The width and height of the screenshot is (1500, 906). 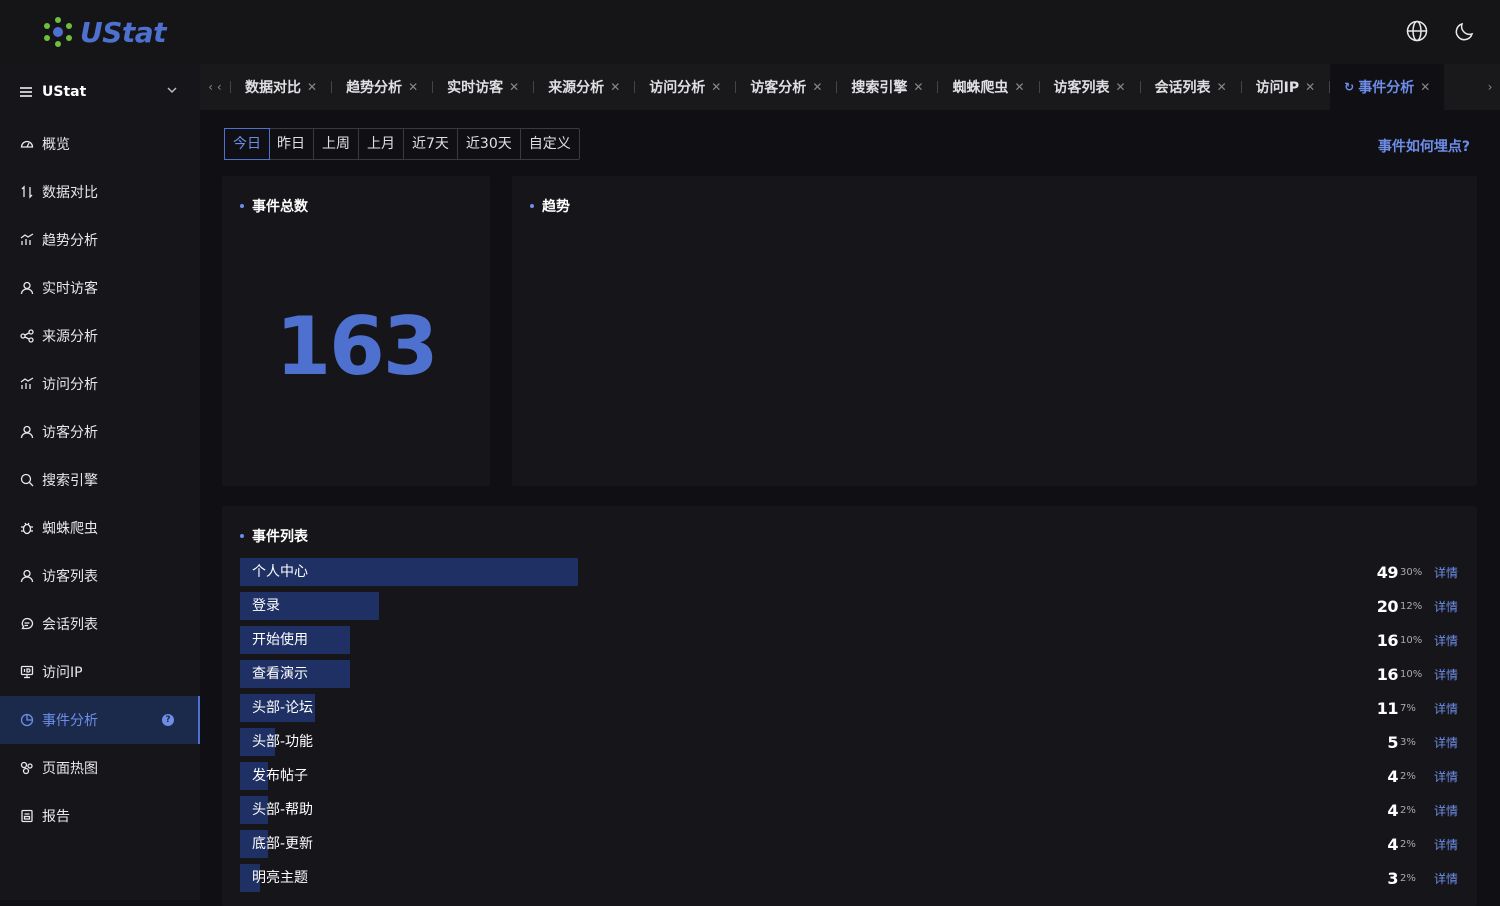 I want to click on sidebar-item-label: 访客分析, so click(x=70, y=433).